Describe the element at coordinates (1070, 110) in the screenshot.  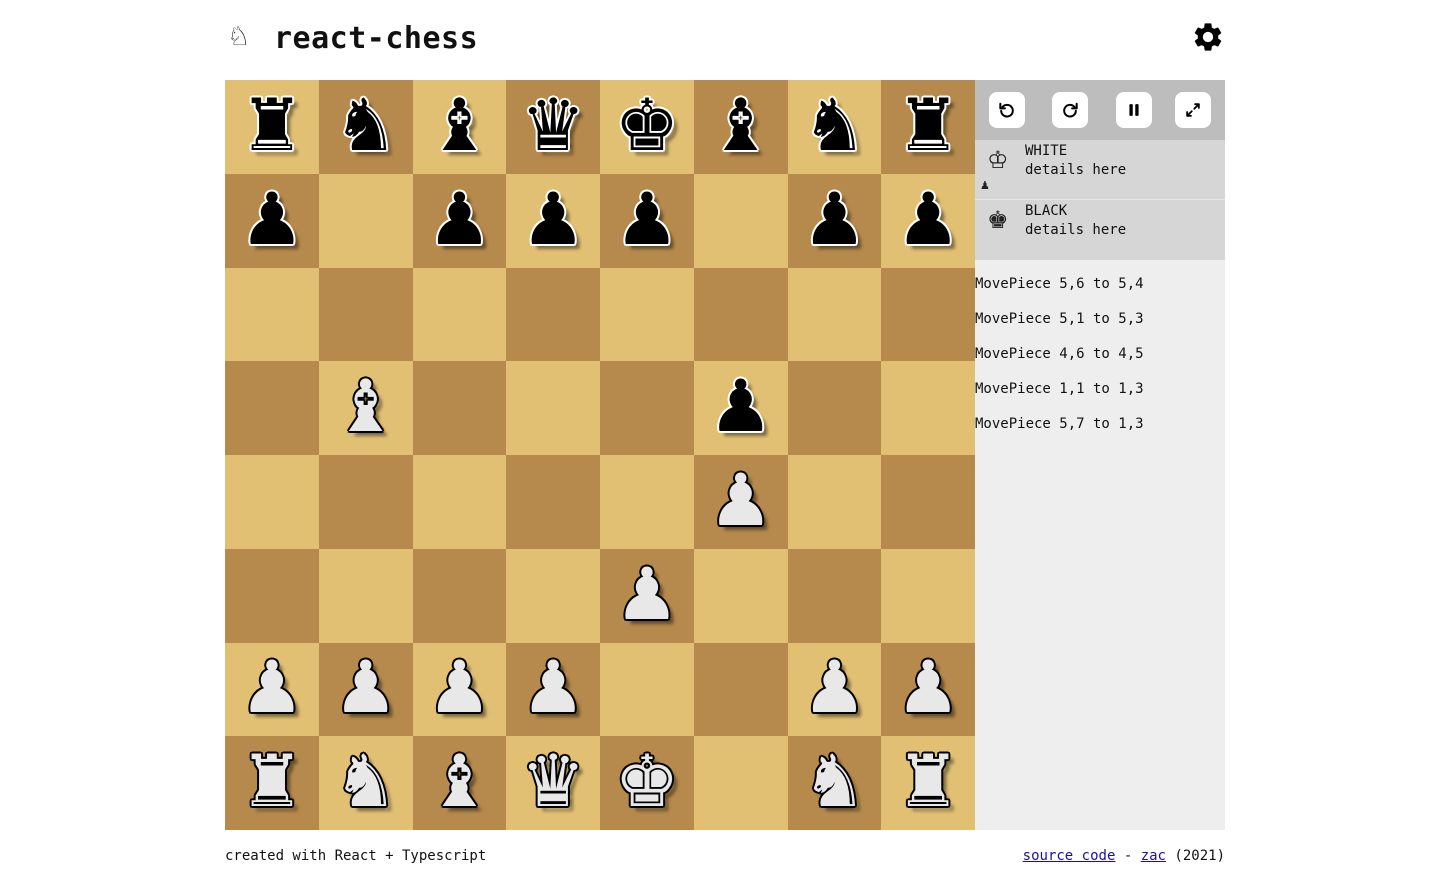
I see `redo-button` at that location.